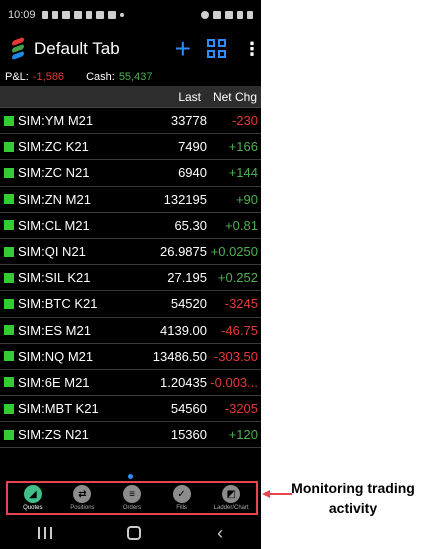 The image size is (444, 549). What do you see at coordinates (17, 48) in the screenshot?
I see `app-logo-icon` at bounding box center [17, 48].